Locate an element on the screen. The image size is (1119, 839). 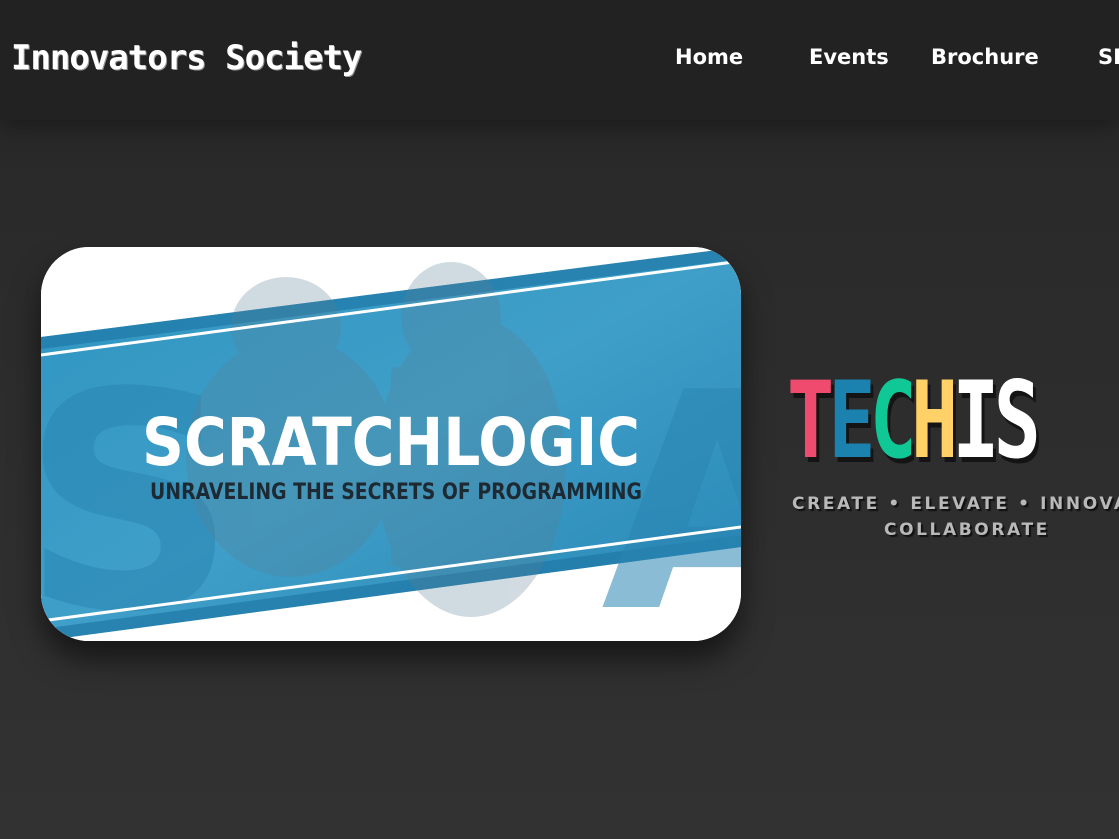
site-title: h Innovators Society is located at coordinates (181, 58).